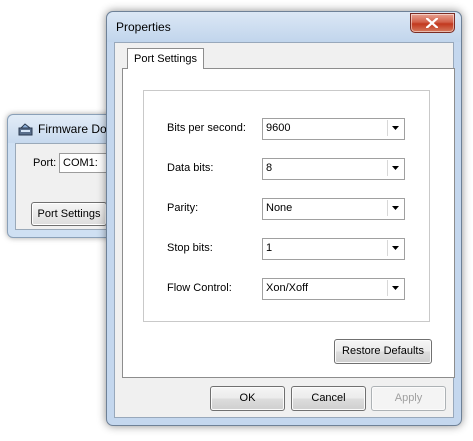  I want to click on bits-per-second-value: 9600, so click(278, 128).